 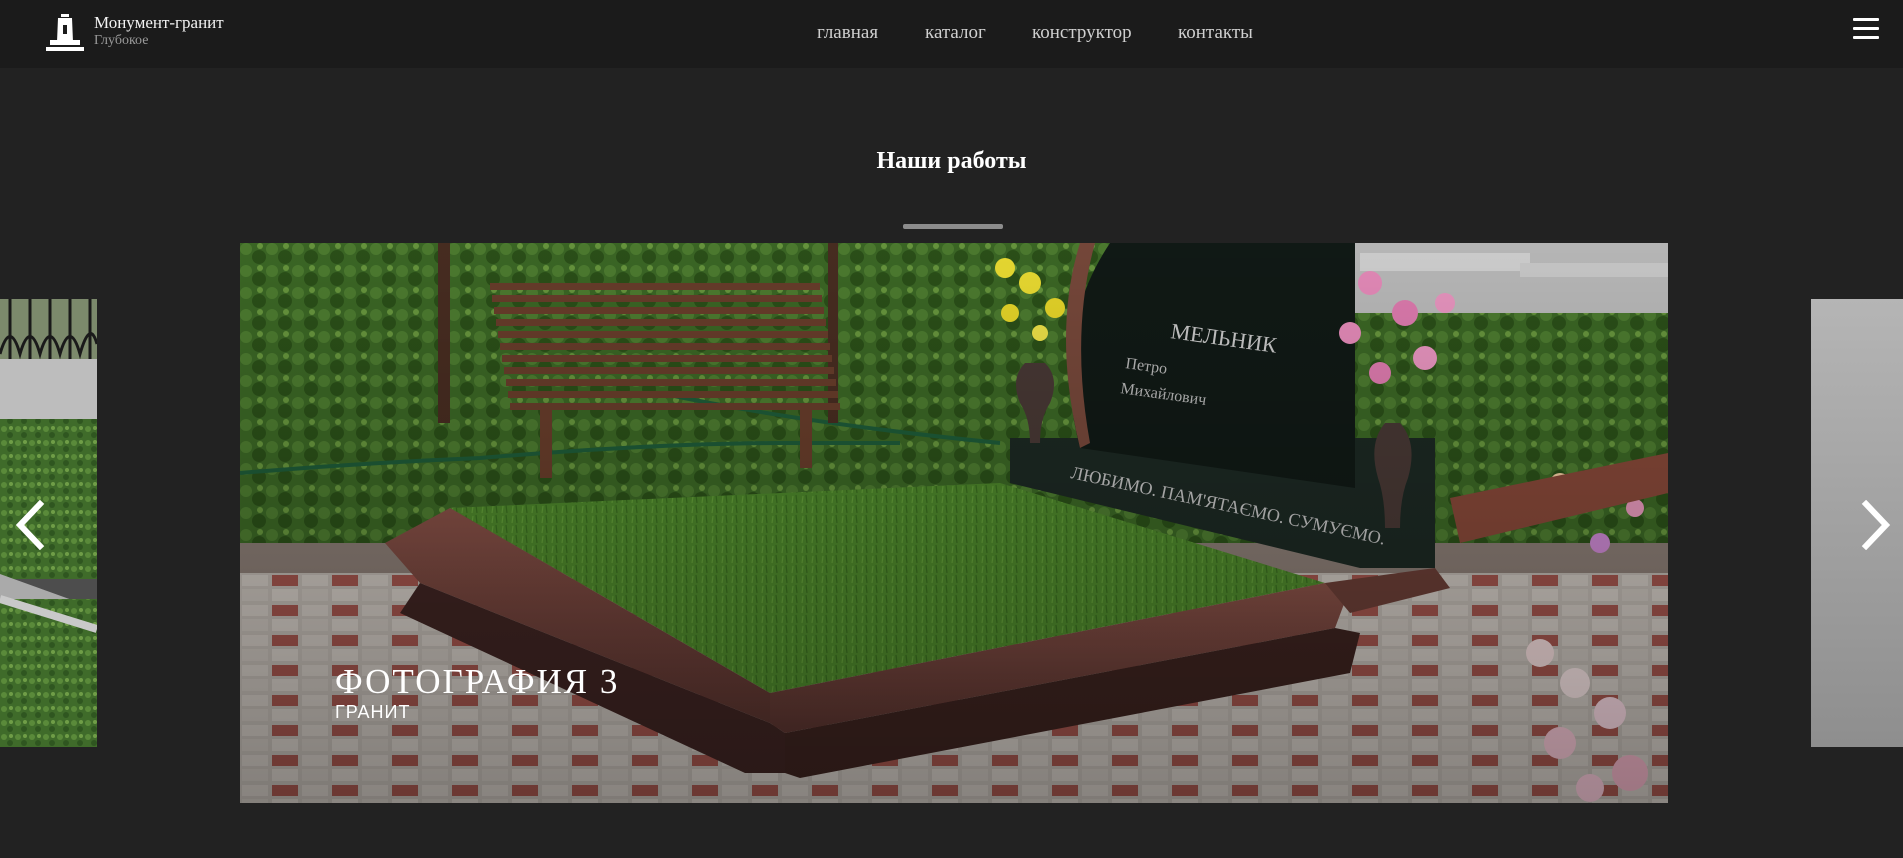 I want to click on nav-item-contacts: контакты, so click(x=1215, y=33).